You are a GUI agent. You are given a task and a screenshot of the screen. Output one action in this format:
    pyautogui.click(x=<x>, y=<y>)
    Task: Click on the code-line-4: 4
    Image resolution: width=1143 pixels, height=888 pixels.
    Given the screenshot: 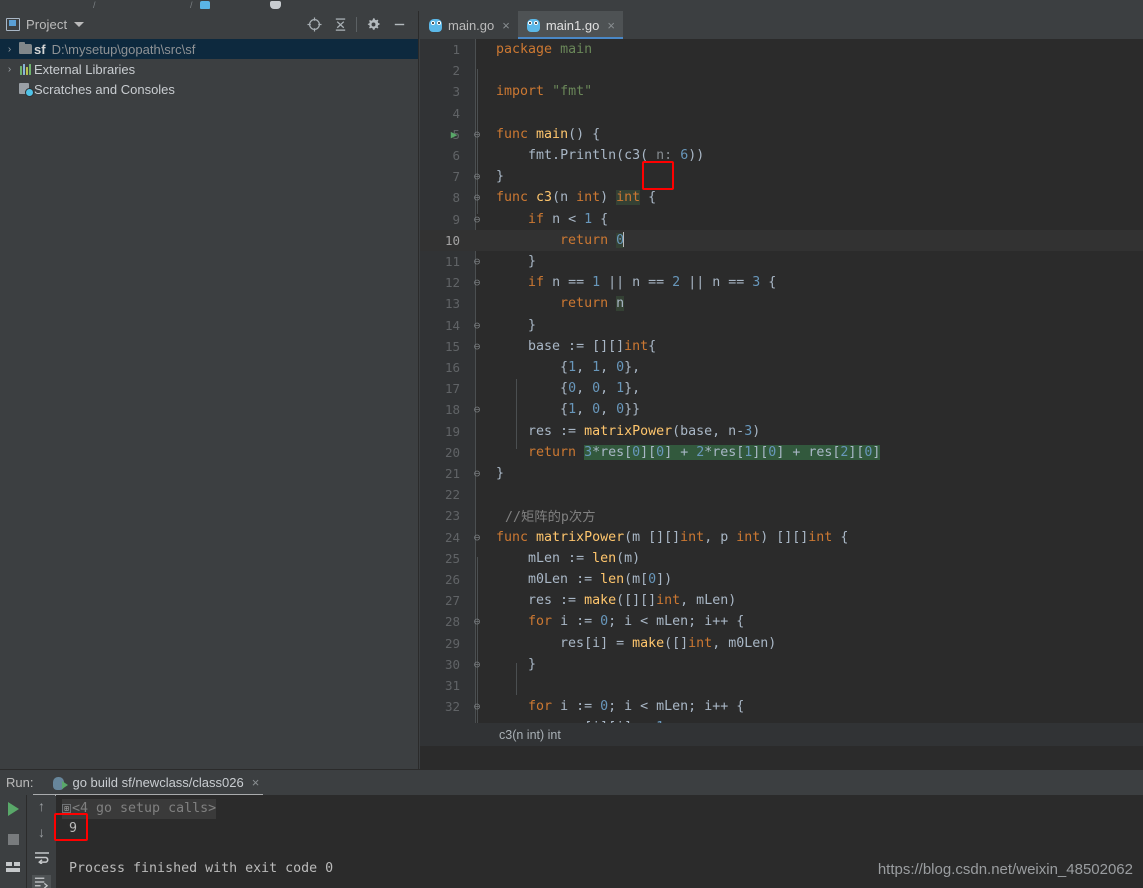 What is the action you would take?
    pyautogui.click(x=781, y=113)
    